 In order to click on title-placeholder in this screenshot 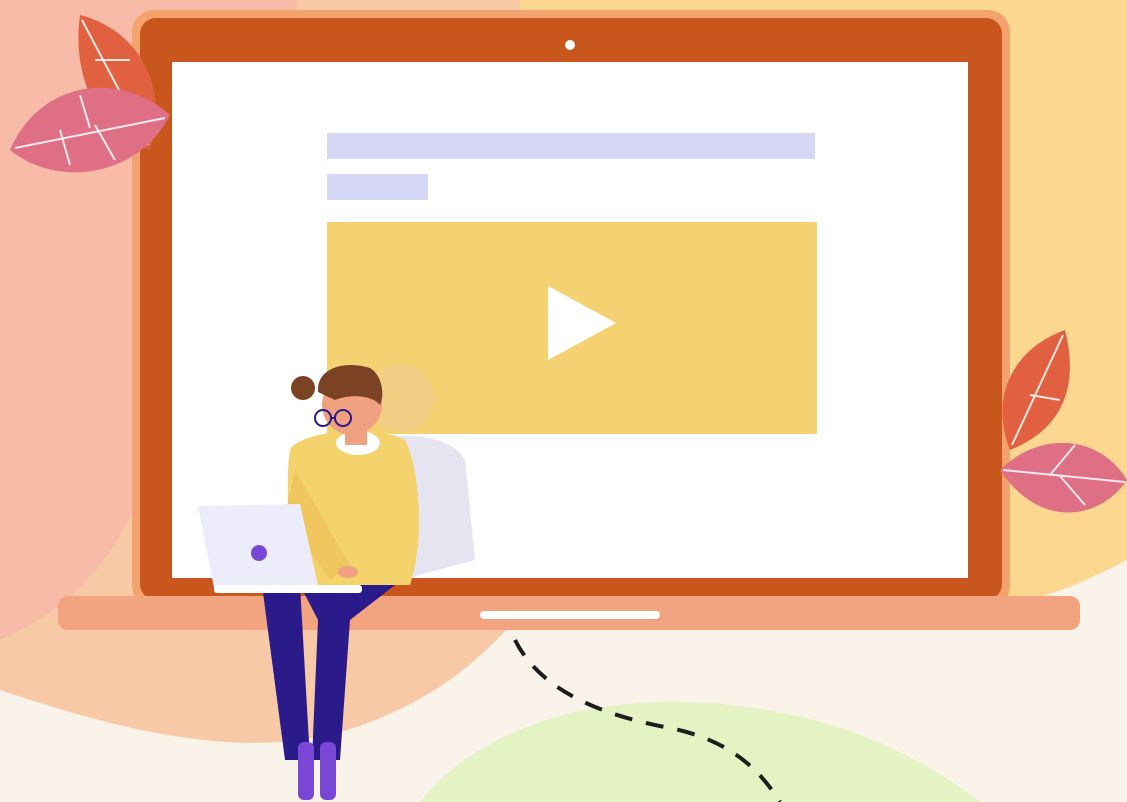, I will do `click(571, 146)`.